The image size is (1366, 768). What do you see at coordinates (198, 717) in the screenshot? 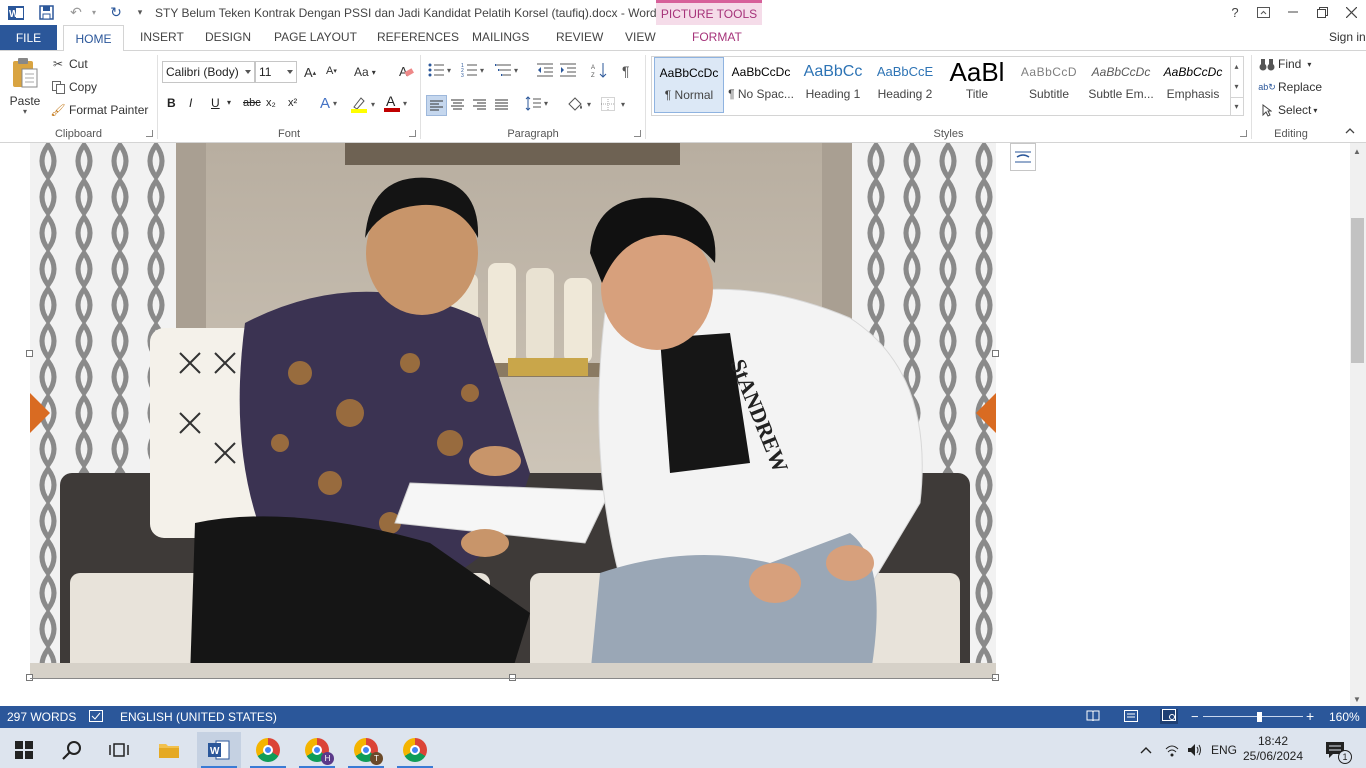
I see `language-status: ENGLISH (UNITED STATES)` at bounding box center [198, 717].